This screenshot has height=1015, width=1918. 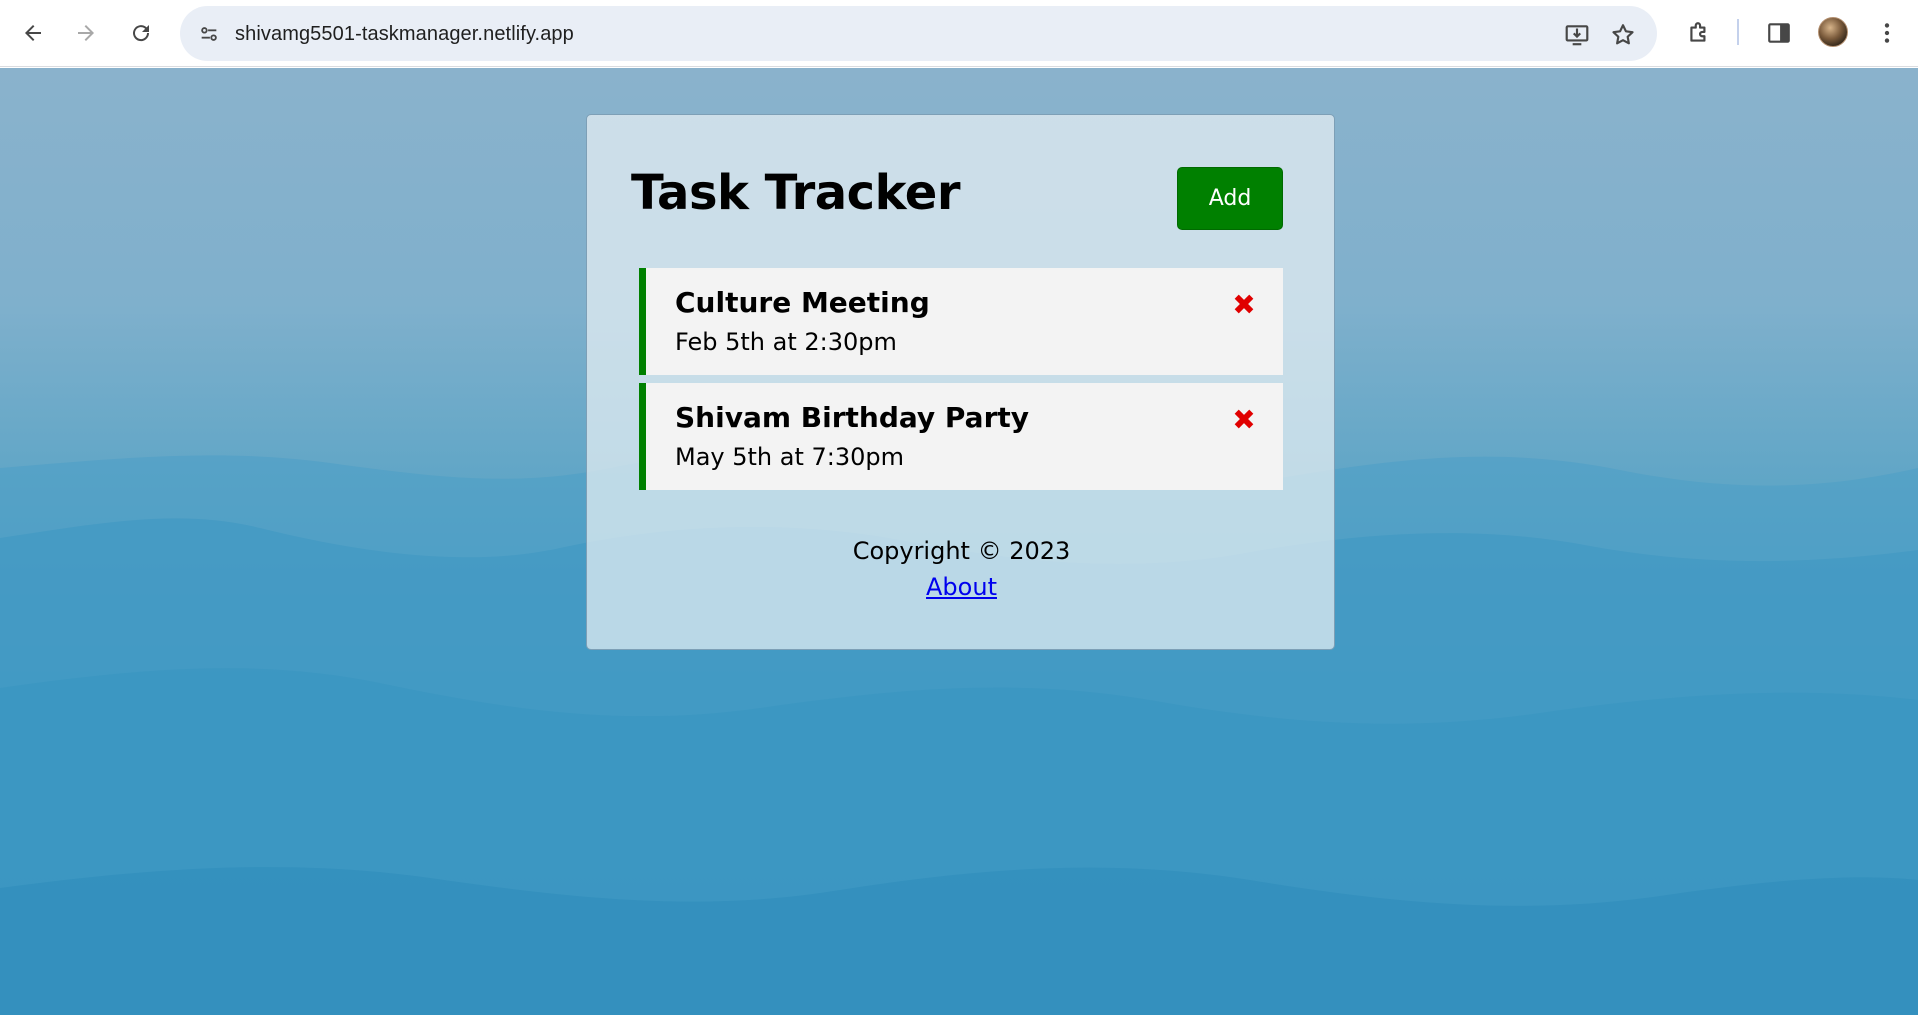 I want to click on extensions-button, so click(x=1699, y=33).